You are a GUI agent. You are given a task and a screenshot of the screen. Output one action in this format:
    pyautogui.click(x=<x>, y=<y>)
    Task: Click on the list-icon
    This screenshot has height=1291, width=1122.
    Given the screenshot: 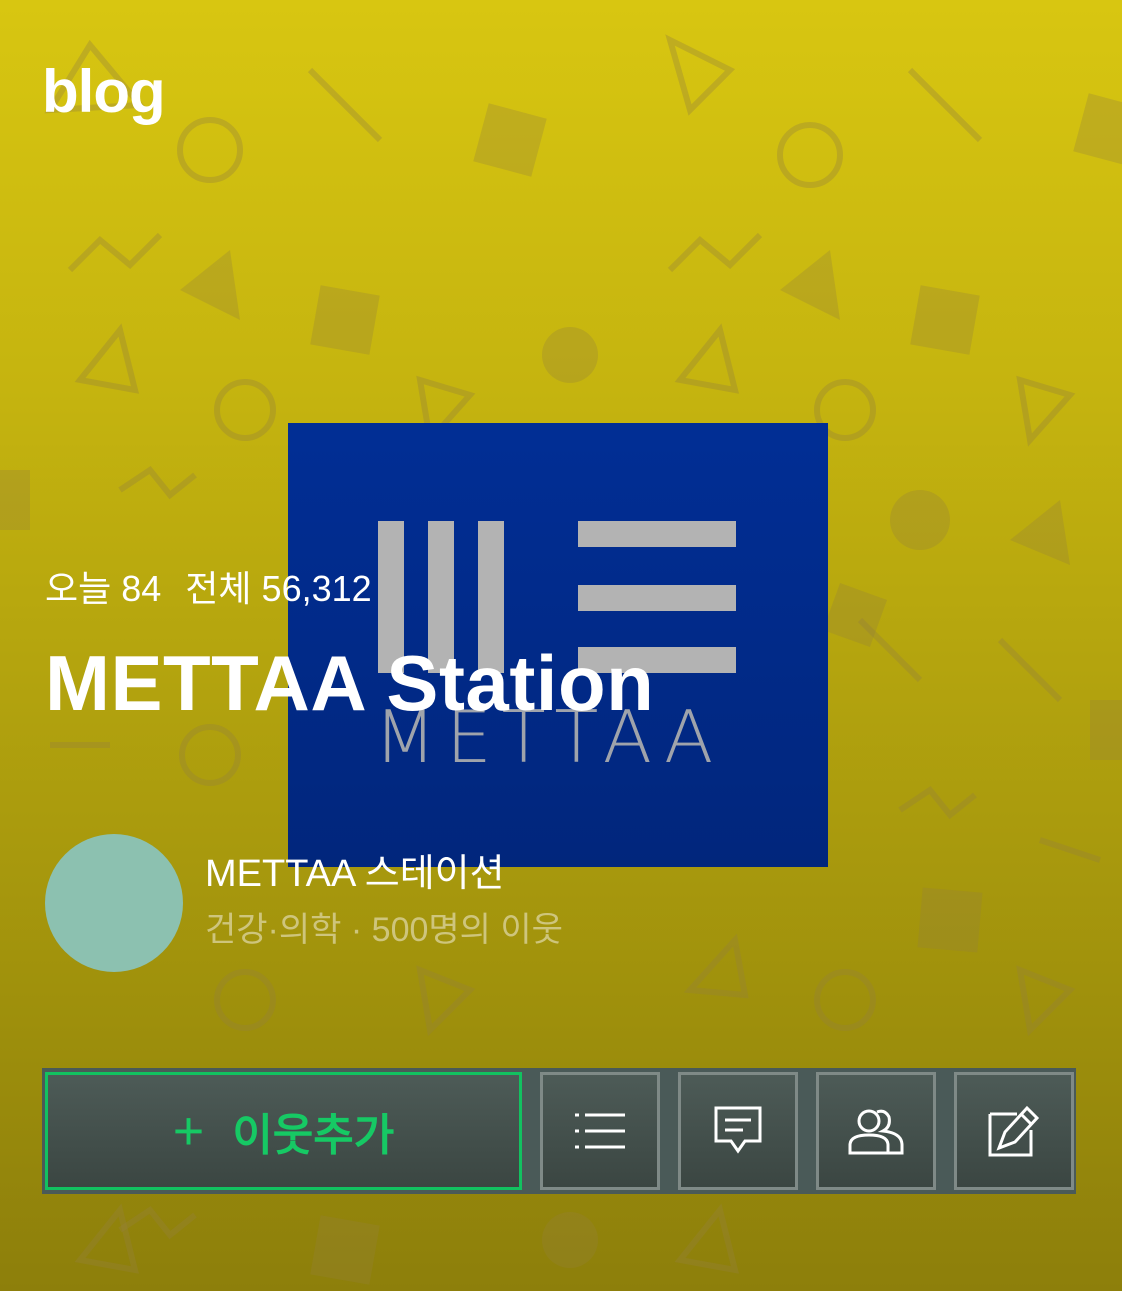 What is the action you would take?
    pyautogui.click(x=600, y=1131)
    